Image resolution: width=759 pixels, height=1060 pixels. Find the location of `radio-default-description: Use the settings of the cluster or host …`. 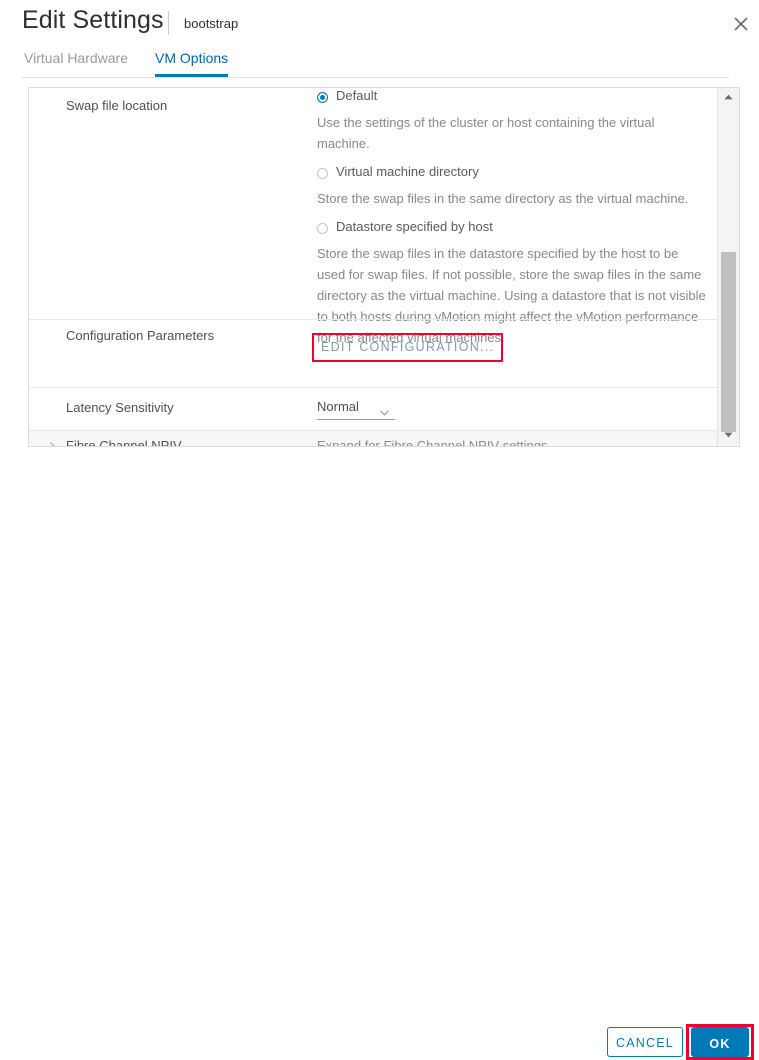

radio-default-description: Use the settings of the cluster or host … is located at coordinates (486, 133).